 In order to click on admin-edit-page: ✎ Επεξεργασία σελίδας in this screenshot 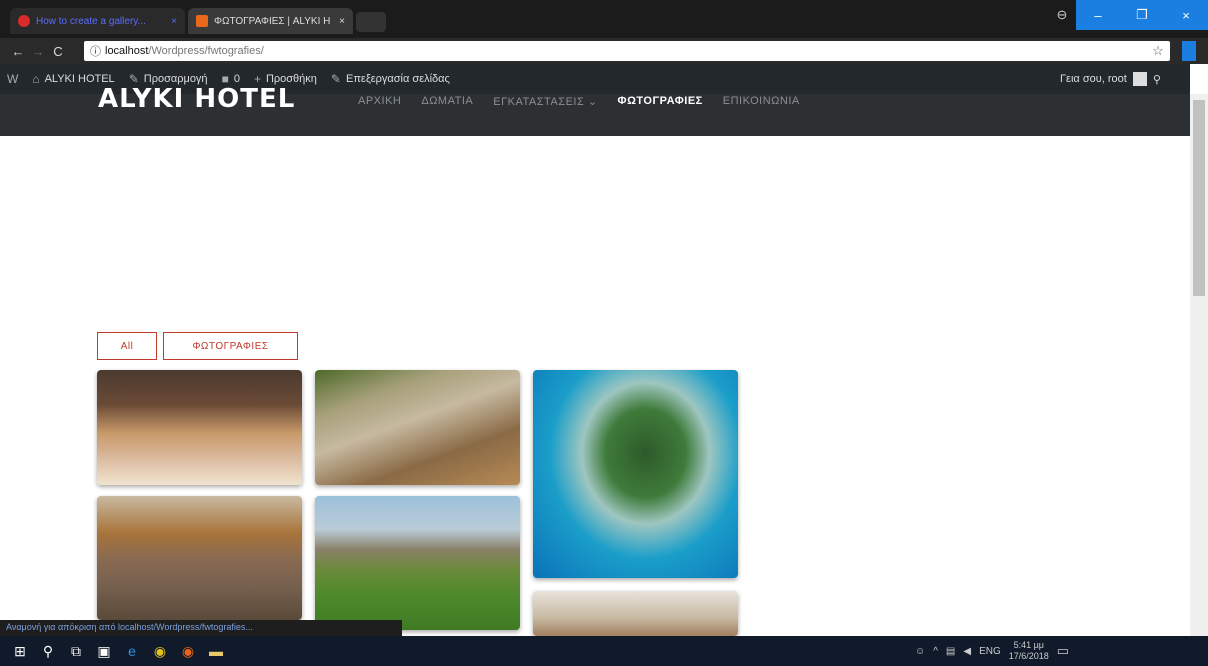, I will do `click(390, 79)`.